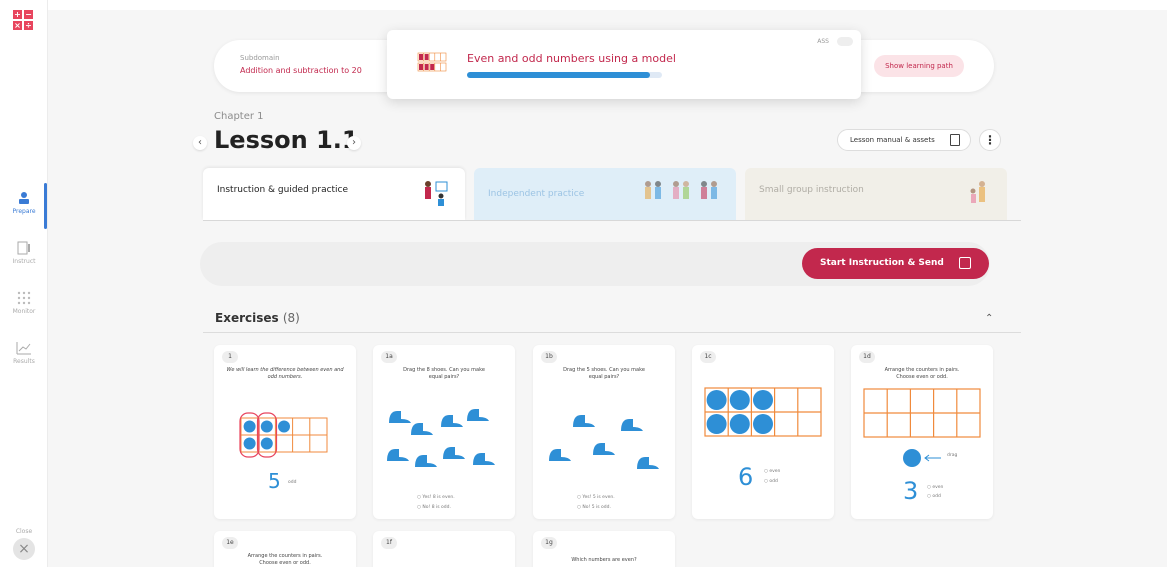 This screenshot has width=1167, height=567. I want to click on exercises-count: (8), so click(291, 318).